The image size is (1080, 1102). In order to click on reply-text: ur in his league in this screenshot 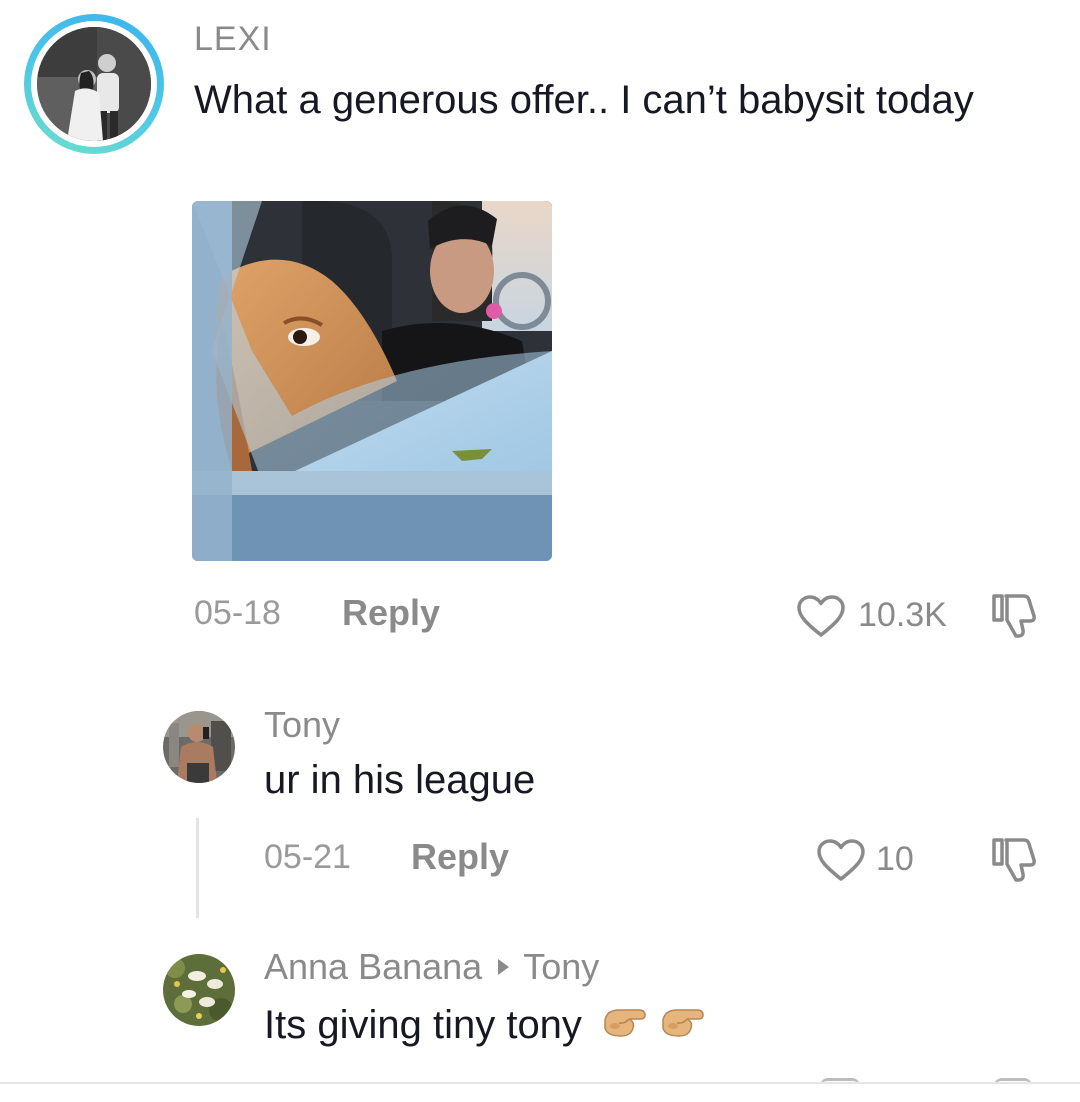, I will do `click(400, 780)`.